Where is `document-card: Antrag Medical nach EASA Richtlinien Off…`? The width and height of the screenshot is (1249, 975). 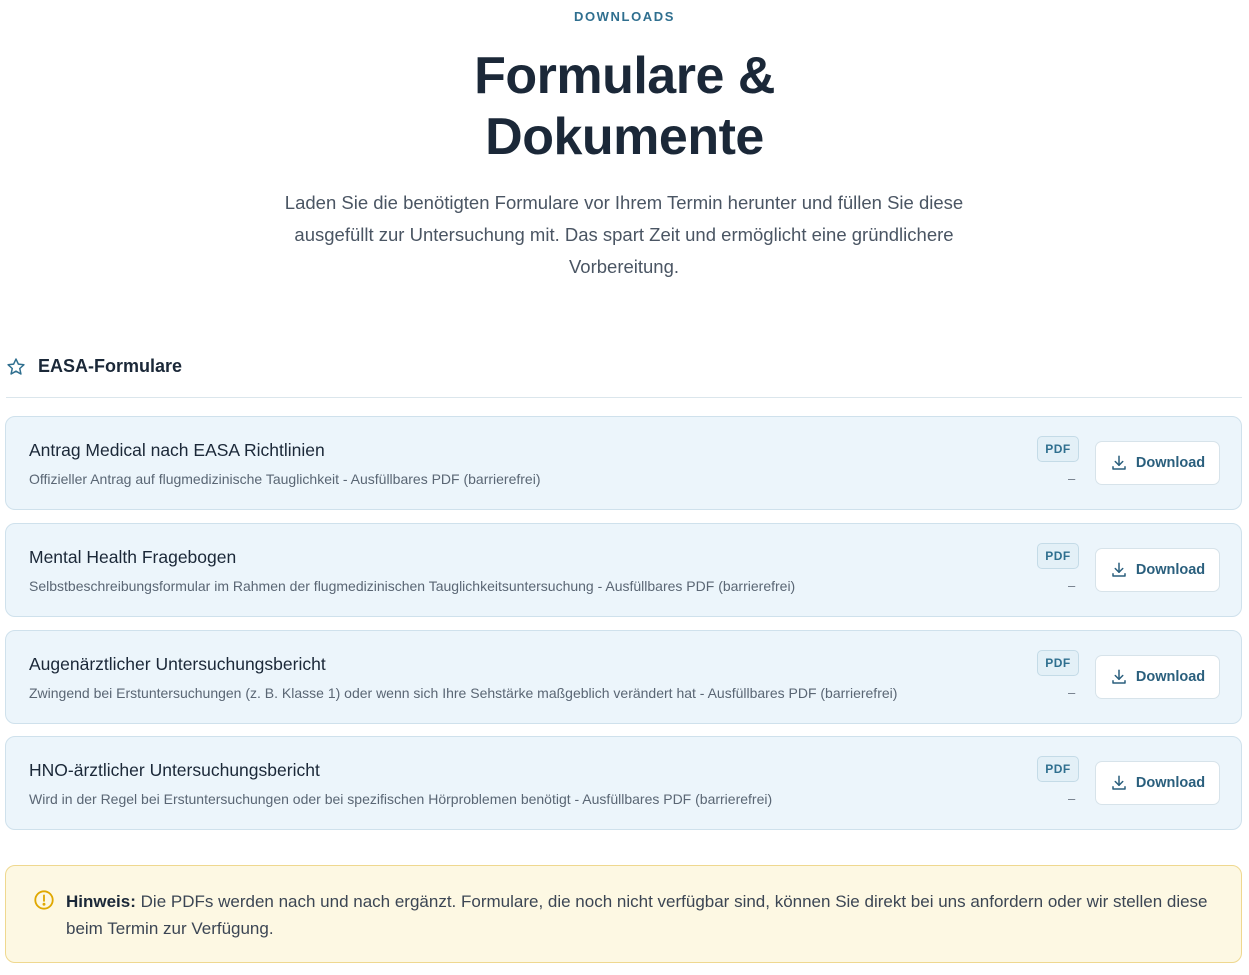
document-card: Antrag Medical nach EASA Richtlinien Off… is located at coordinates (623, 463).